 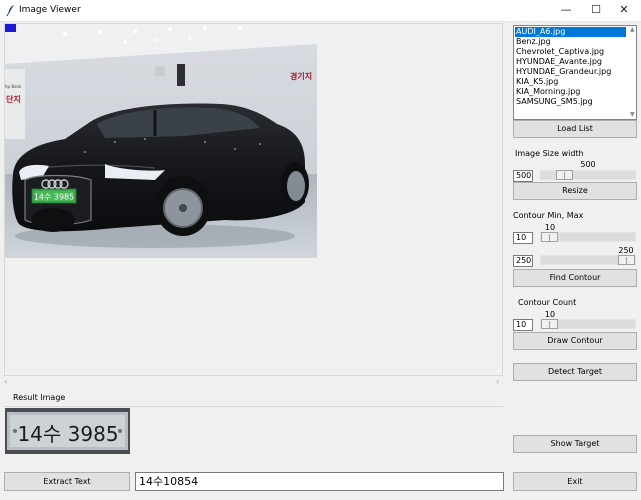 I want to click on contour-max-entry: 250, so click(x=523, y=261).